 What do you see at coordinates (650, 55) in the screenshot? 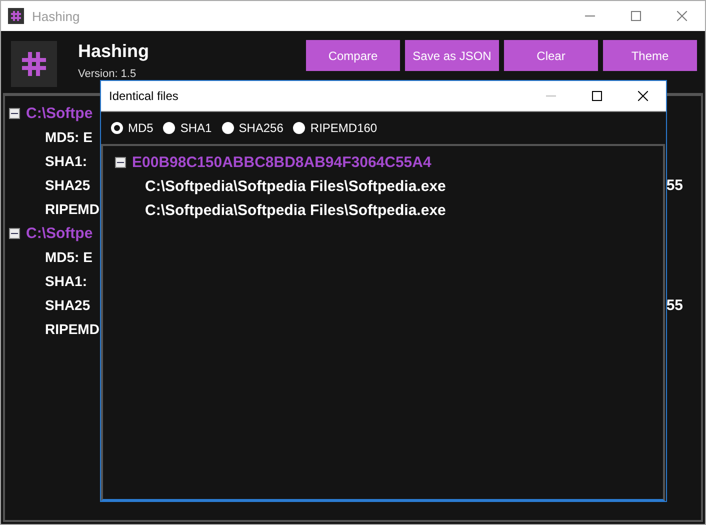
I see `toolbar-button: Theme` at bounding box center [650, 55].